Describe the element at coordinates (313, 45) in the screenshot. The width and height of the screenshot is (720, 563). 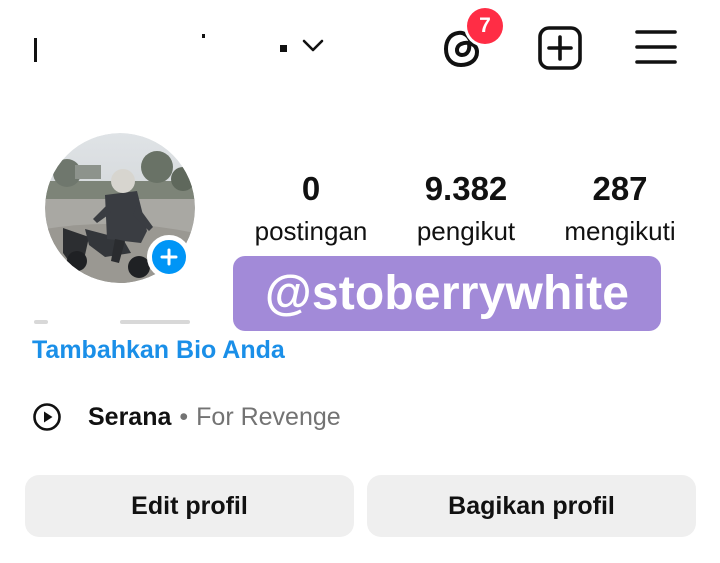
I see `chevron-down-icon` at that location.